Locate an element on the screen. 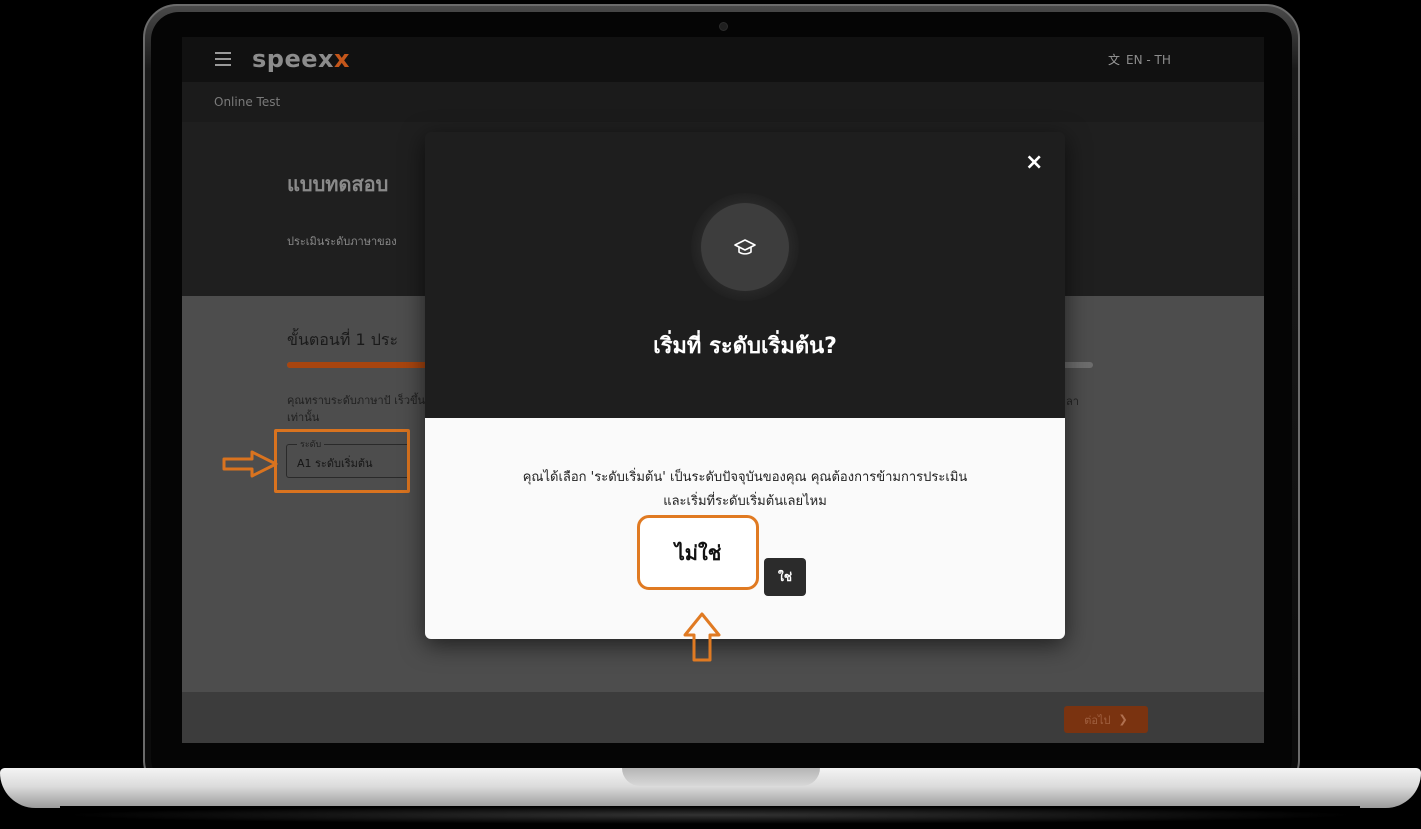  brand-logo: speexx is located at coordinates (301, 59).